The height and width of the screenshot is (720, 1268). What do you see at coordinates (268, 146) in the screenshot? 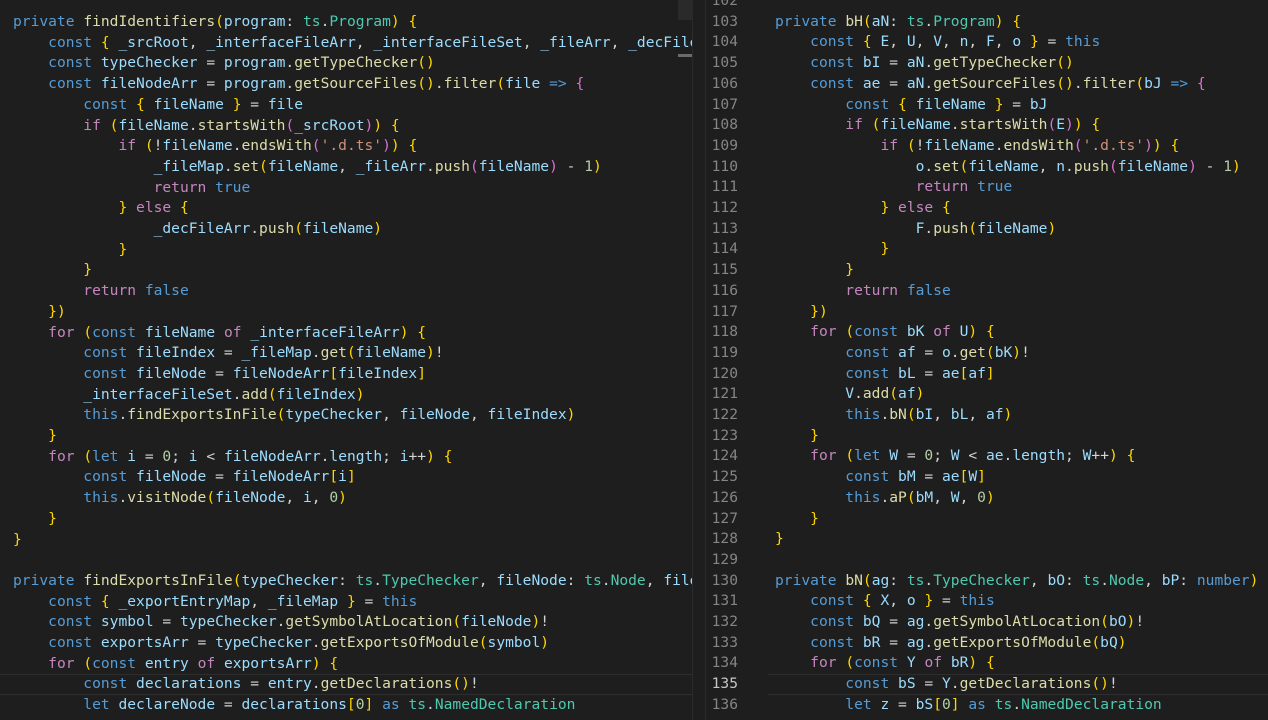
I see `code-text: if (!fileName.endsWith('.d.ts')) {` at bounding box center [268, 146].